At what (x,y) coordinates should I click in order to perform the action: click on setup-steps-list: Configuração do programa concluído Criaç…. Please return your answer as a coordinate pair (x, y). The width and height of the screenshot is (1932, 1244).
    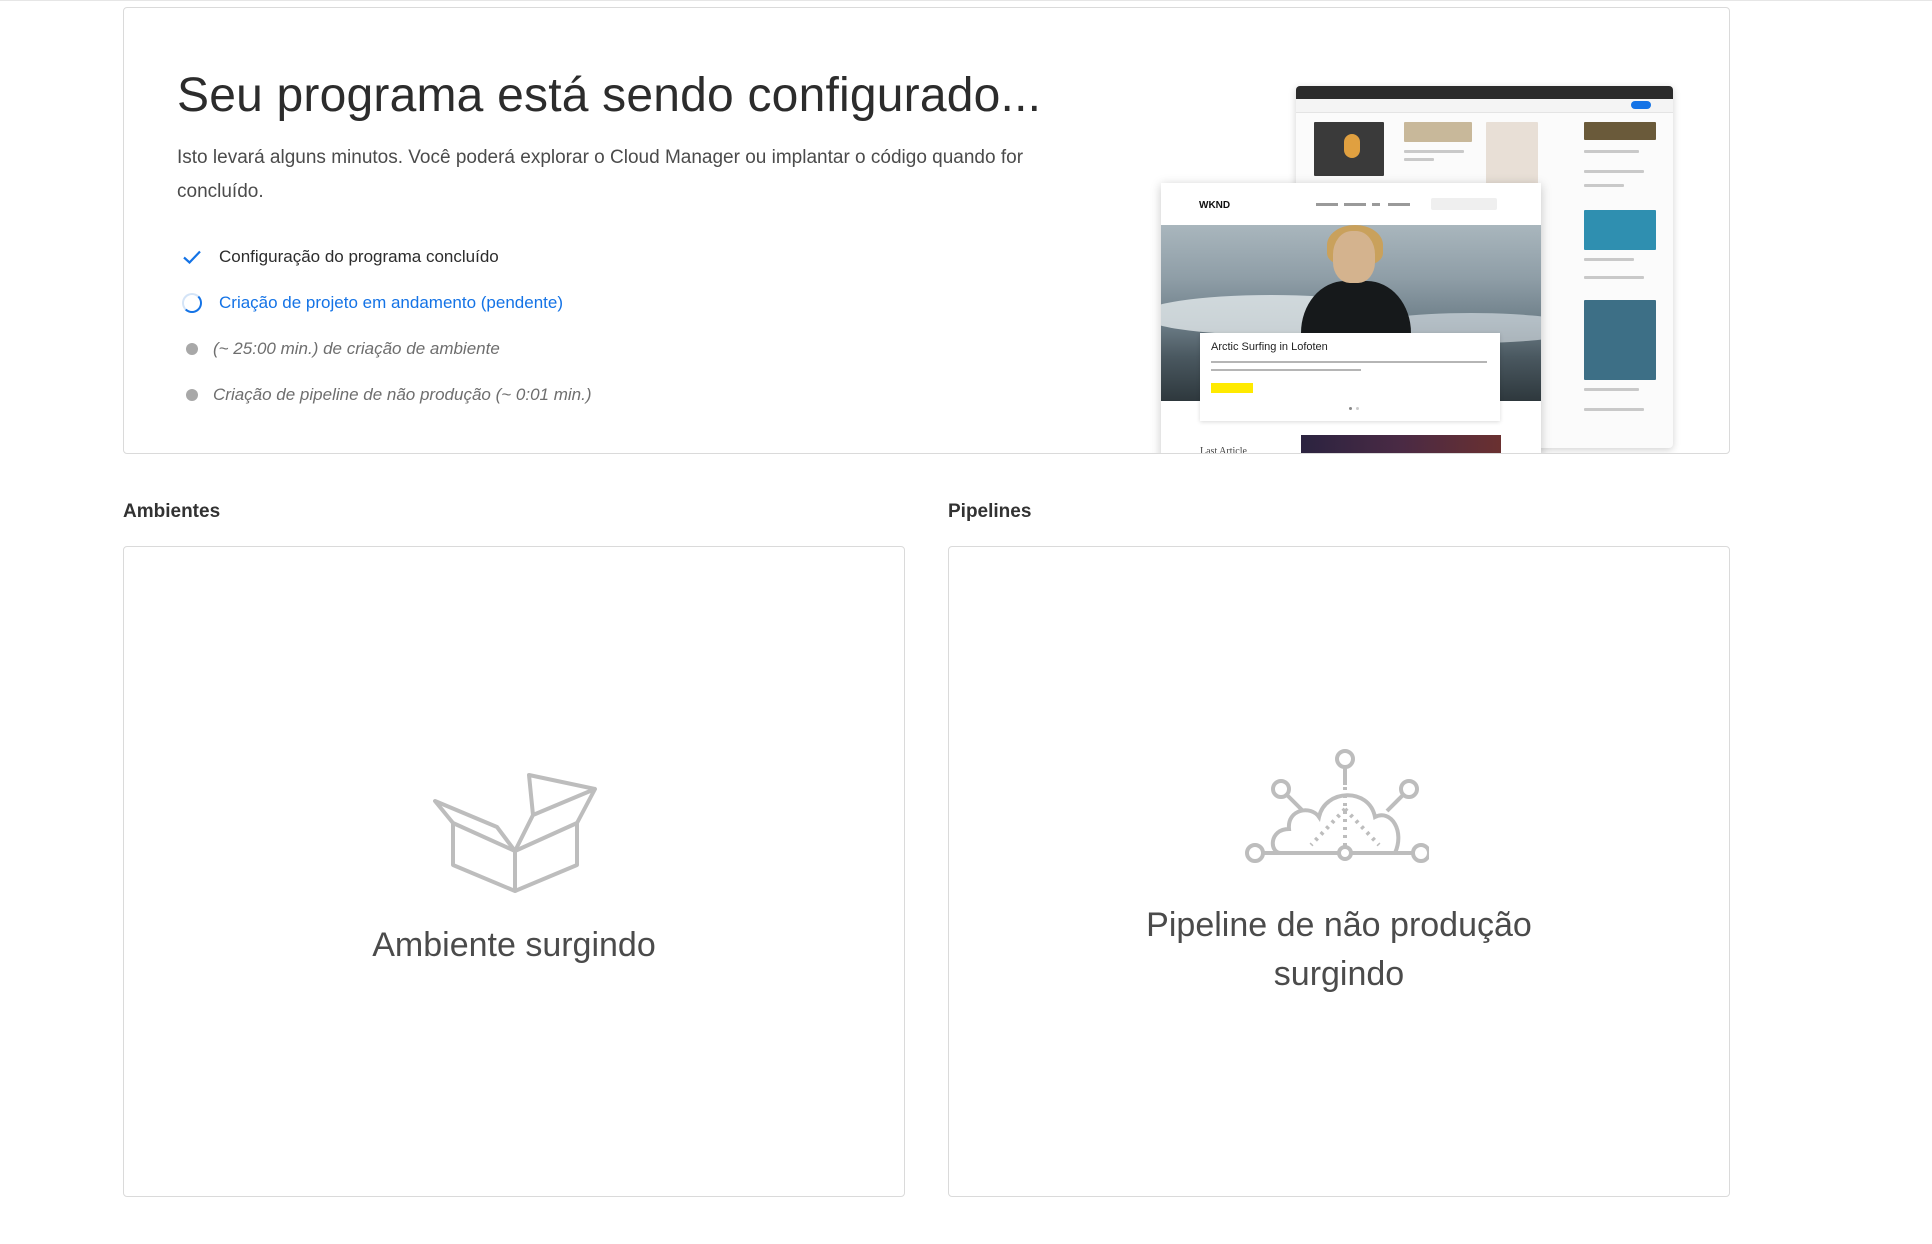
    Looking at the image, I should click on (384, 326).